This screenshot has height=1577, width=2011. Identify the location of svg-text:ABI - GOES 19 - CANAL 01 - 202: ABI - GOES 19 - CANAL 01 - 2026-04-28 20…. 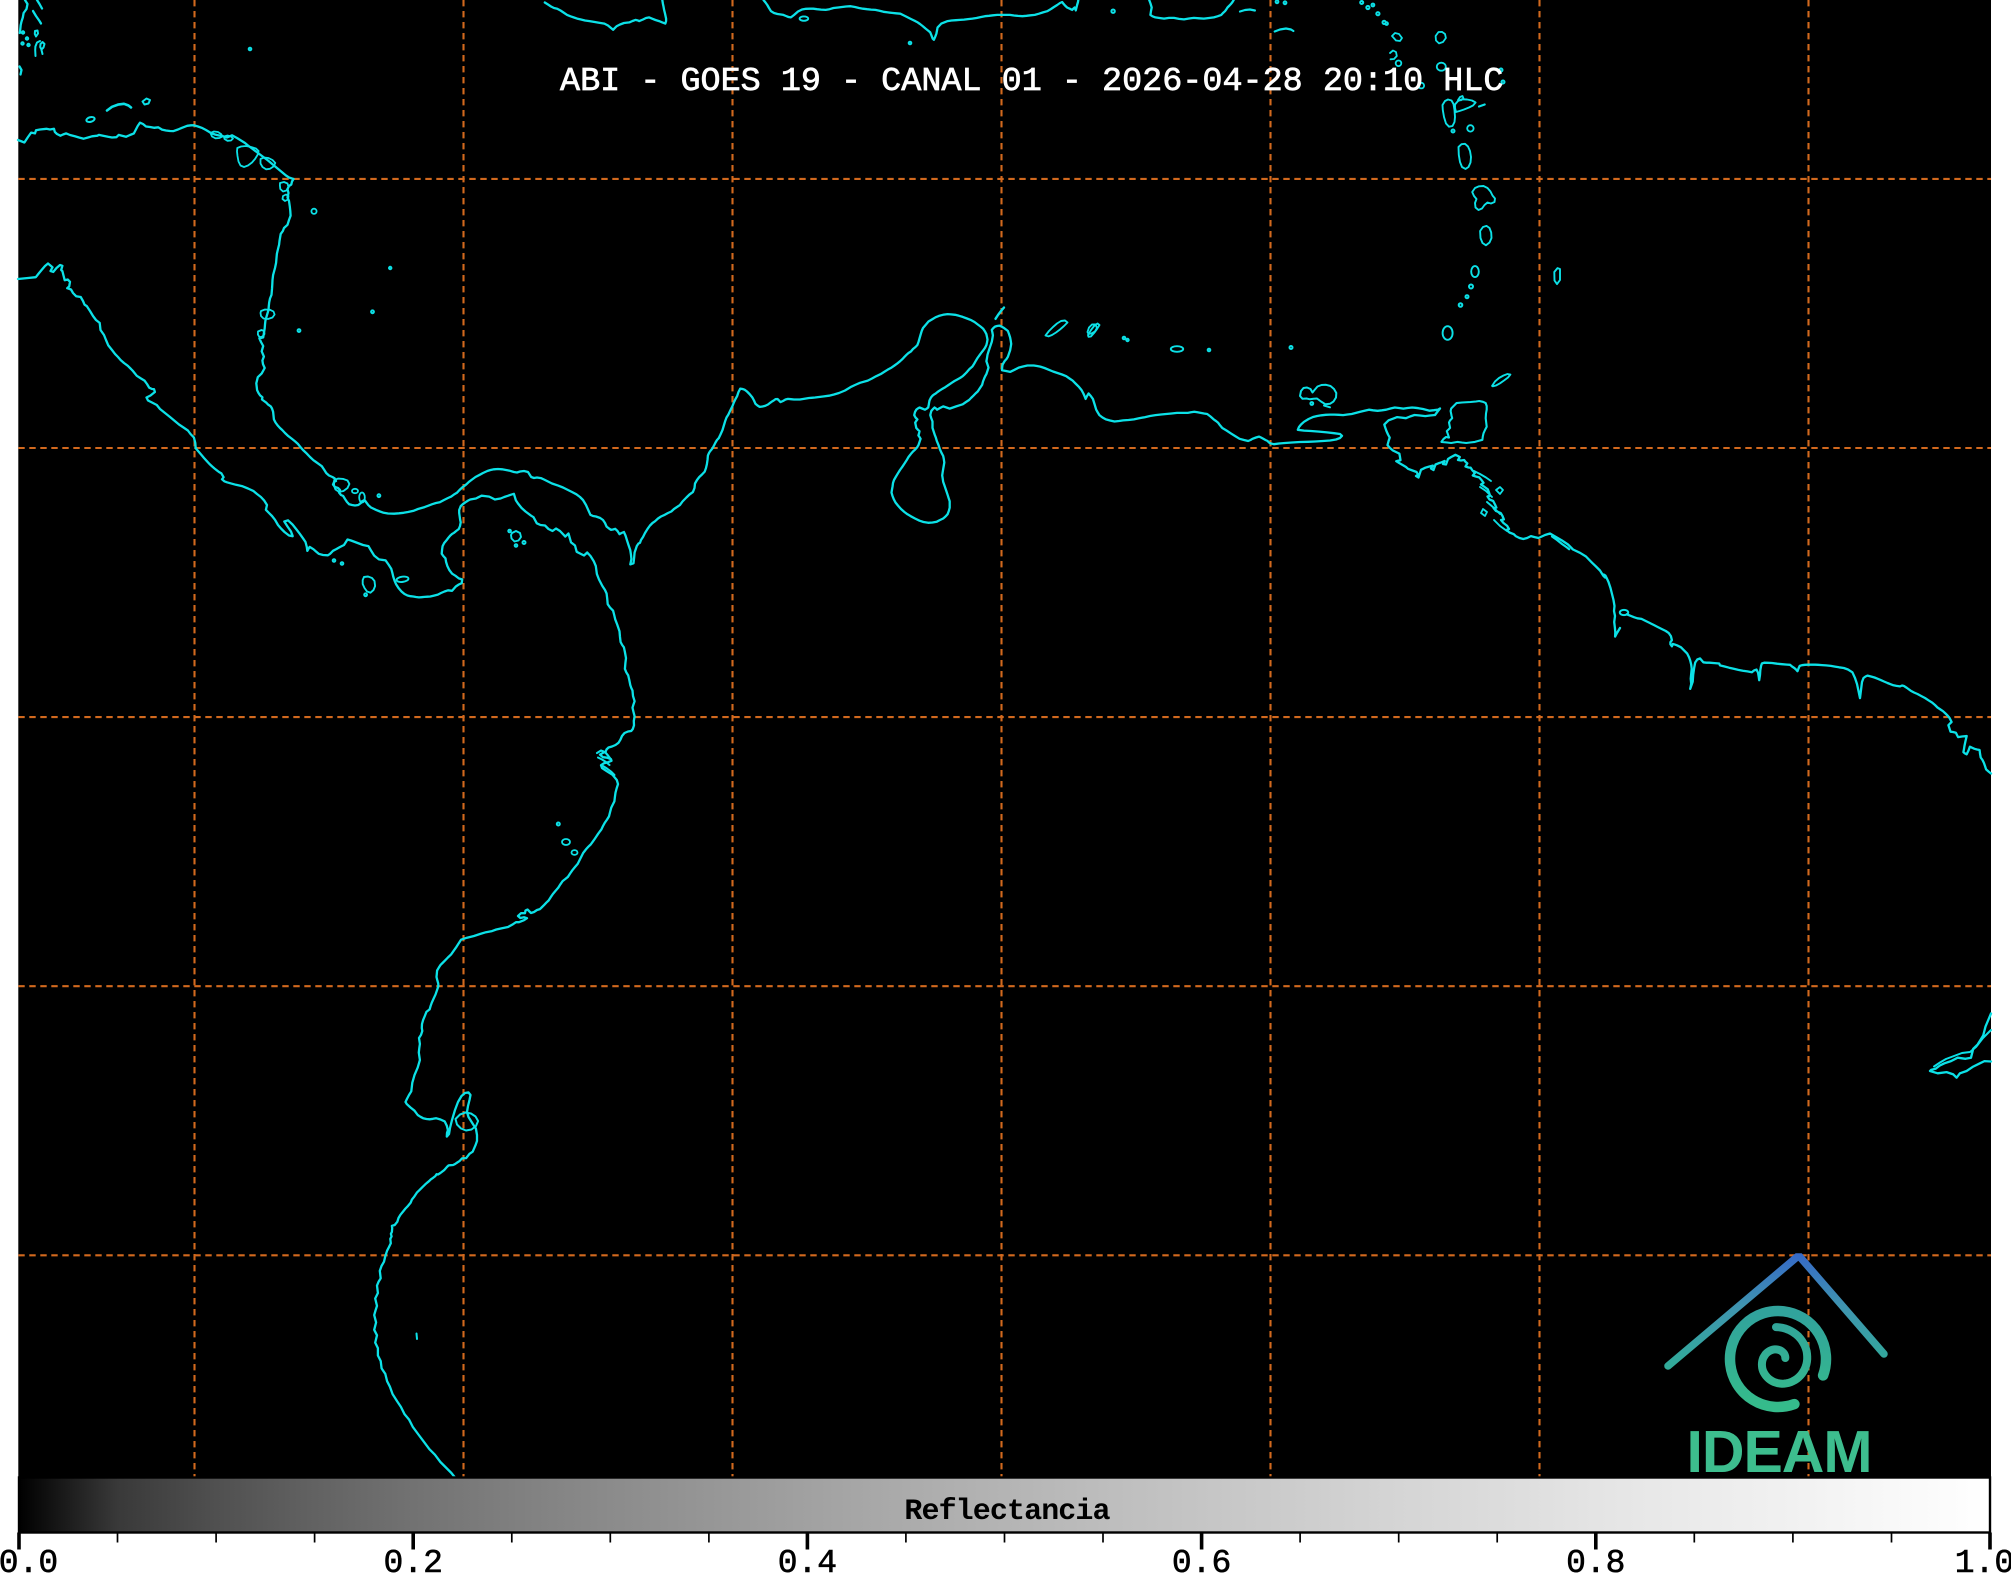
(1032, 82).